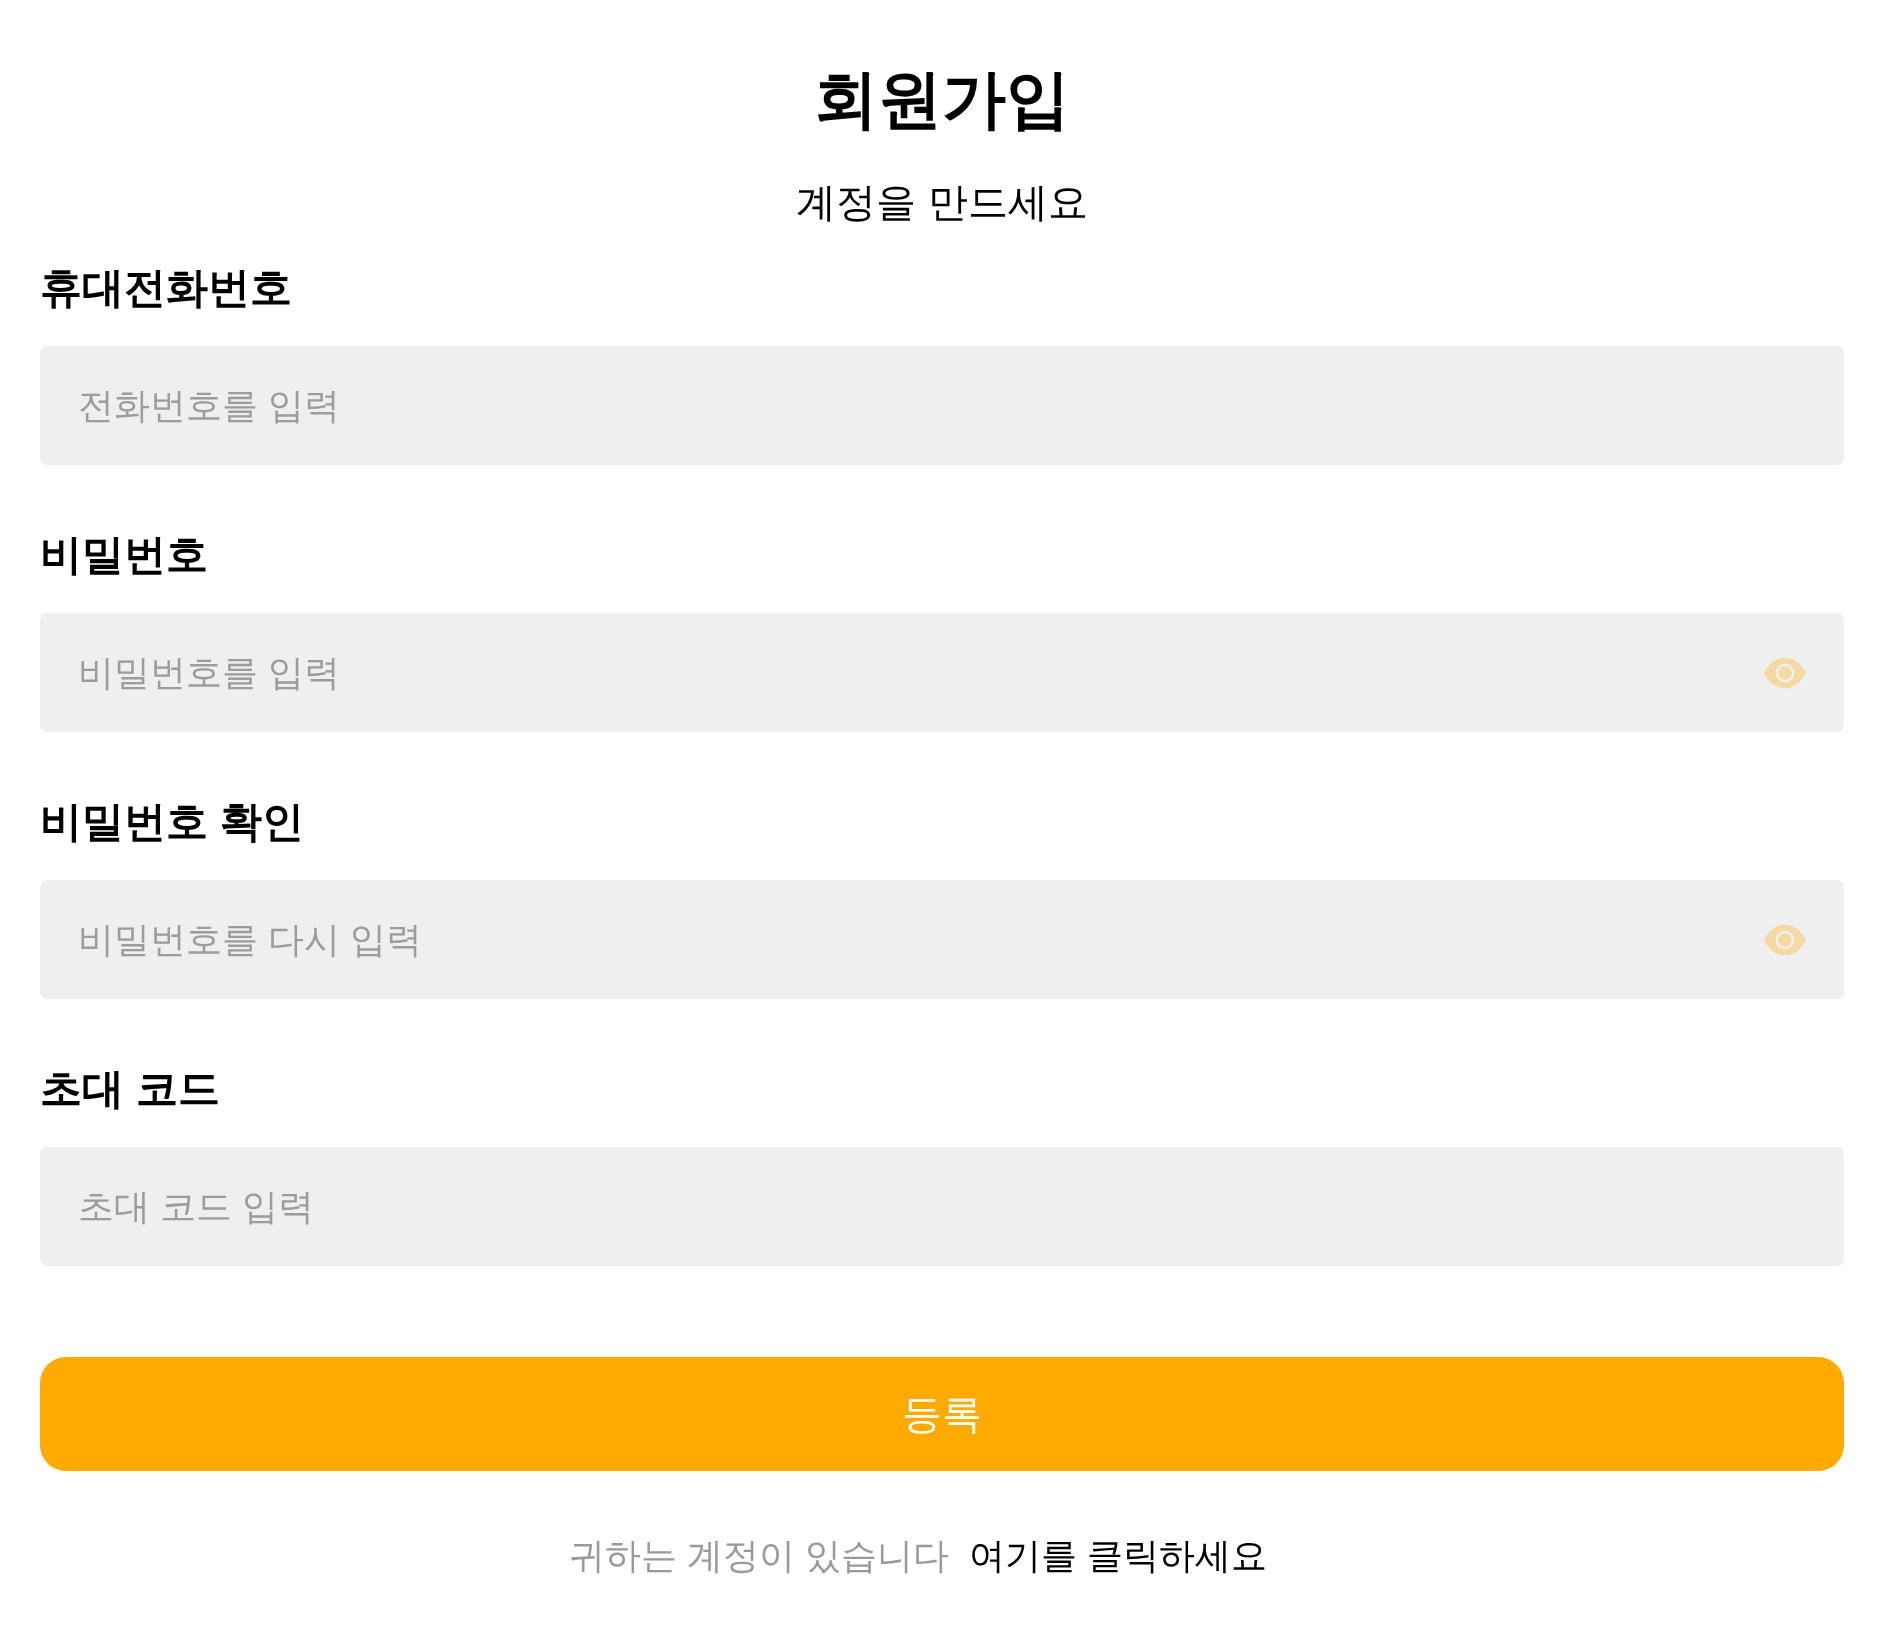 The height and width of the screenshot is (1644, 1884). Describe the element at coordinates (942, 202) in the screenshot. I see `page-subtitle: 계정을 만드세요` at that location.